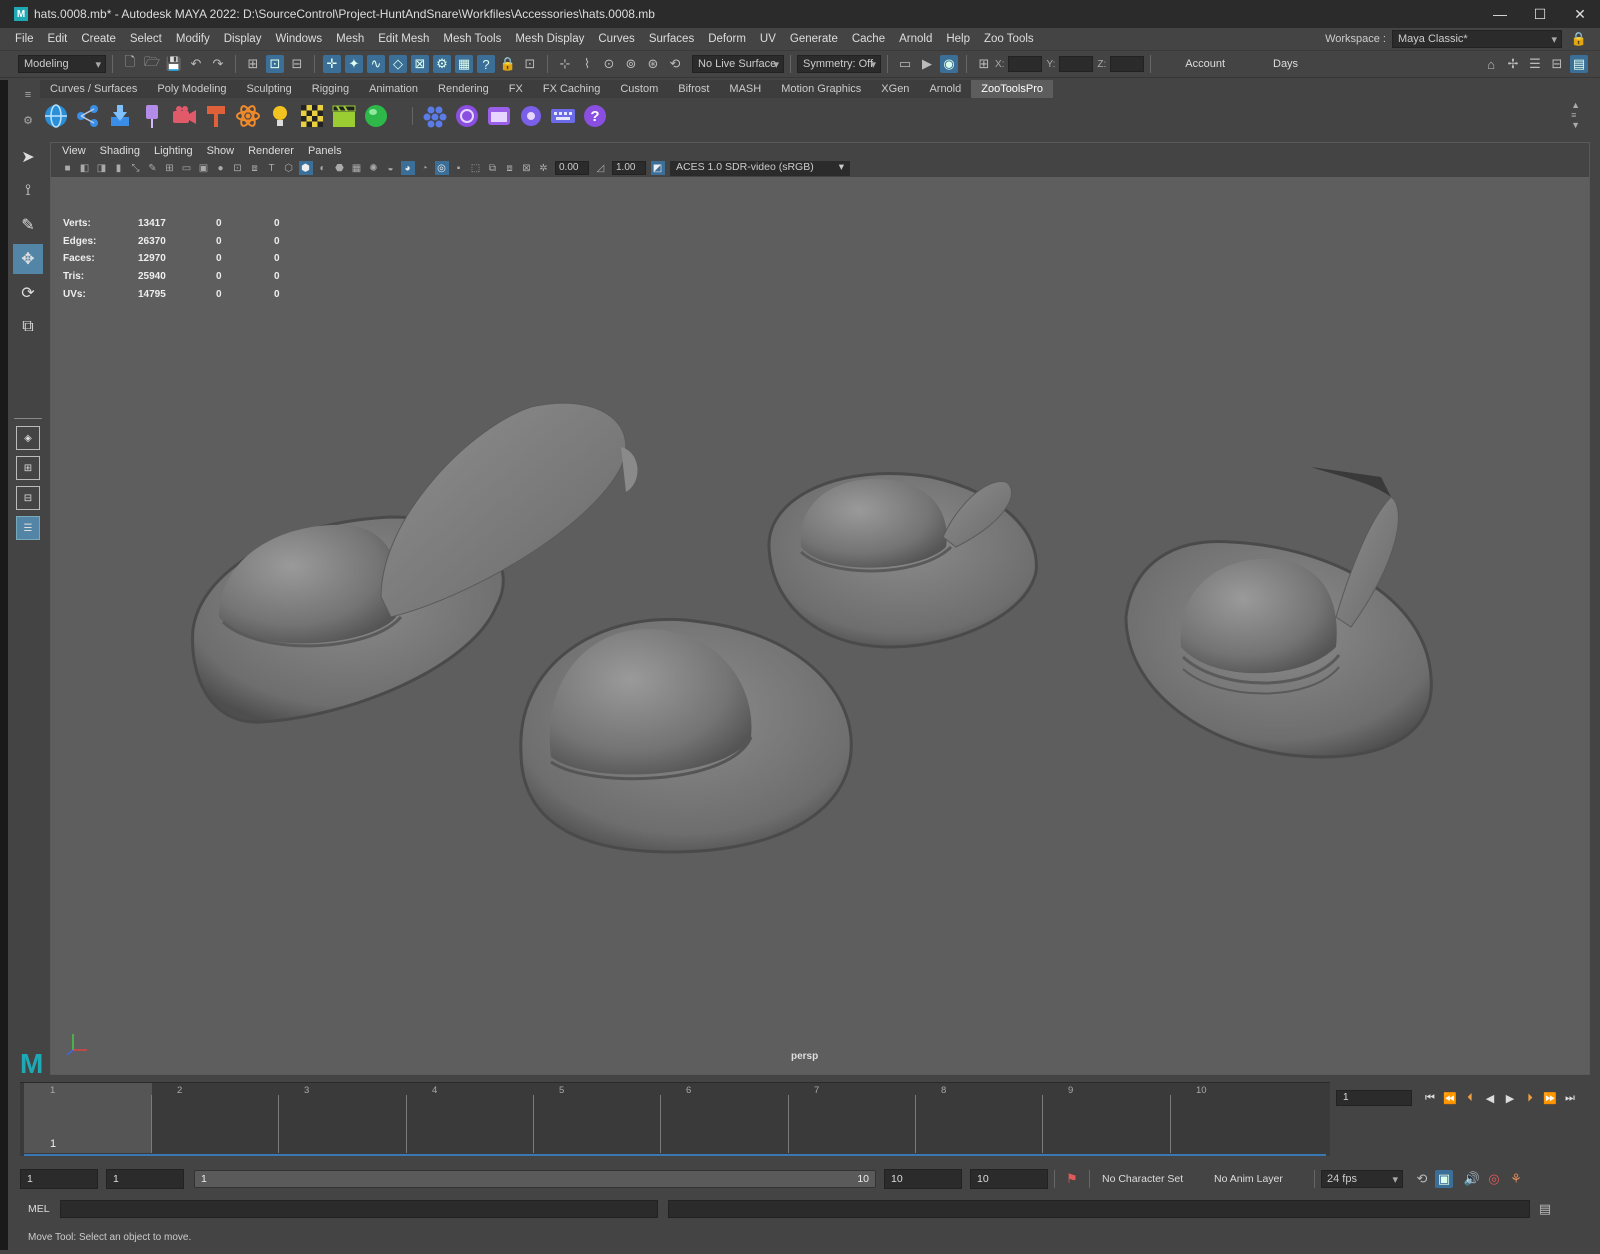 The width and height of the screenshot is (1600, 1254). I want to click on shelf-tab-animation: Animation, so click(394, 89).